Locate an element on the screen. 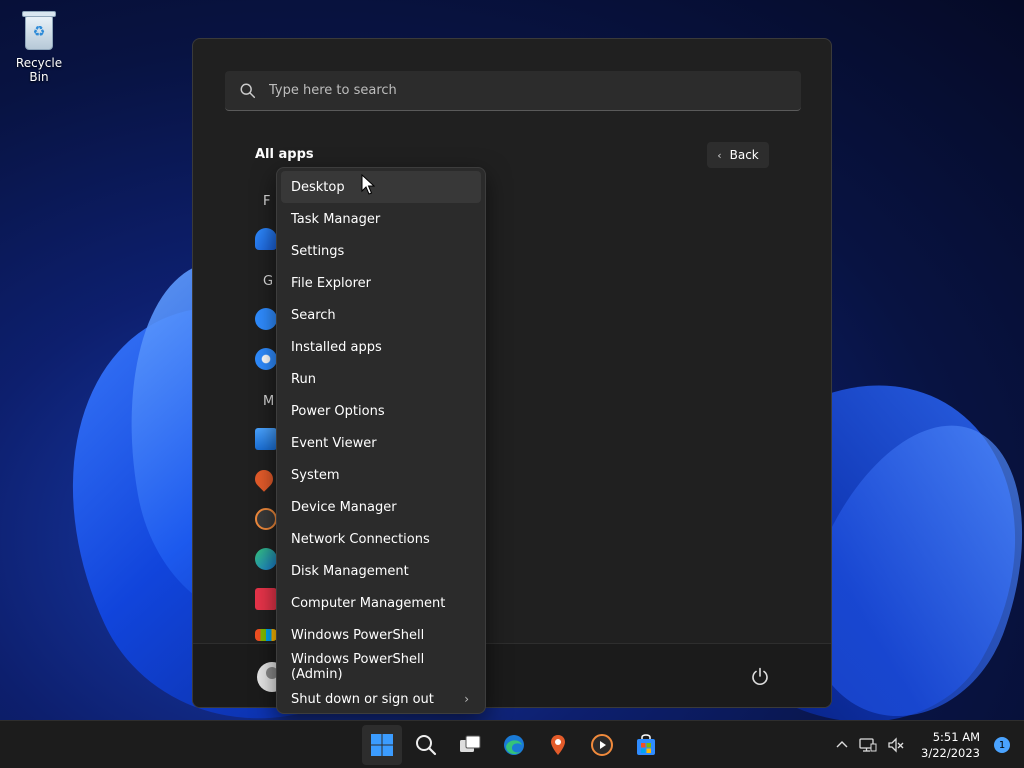 The height and width of the screenshot is (768, 1024). menu-item-label: Power Options is located at coordinates (338, 411).